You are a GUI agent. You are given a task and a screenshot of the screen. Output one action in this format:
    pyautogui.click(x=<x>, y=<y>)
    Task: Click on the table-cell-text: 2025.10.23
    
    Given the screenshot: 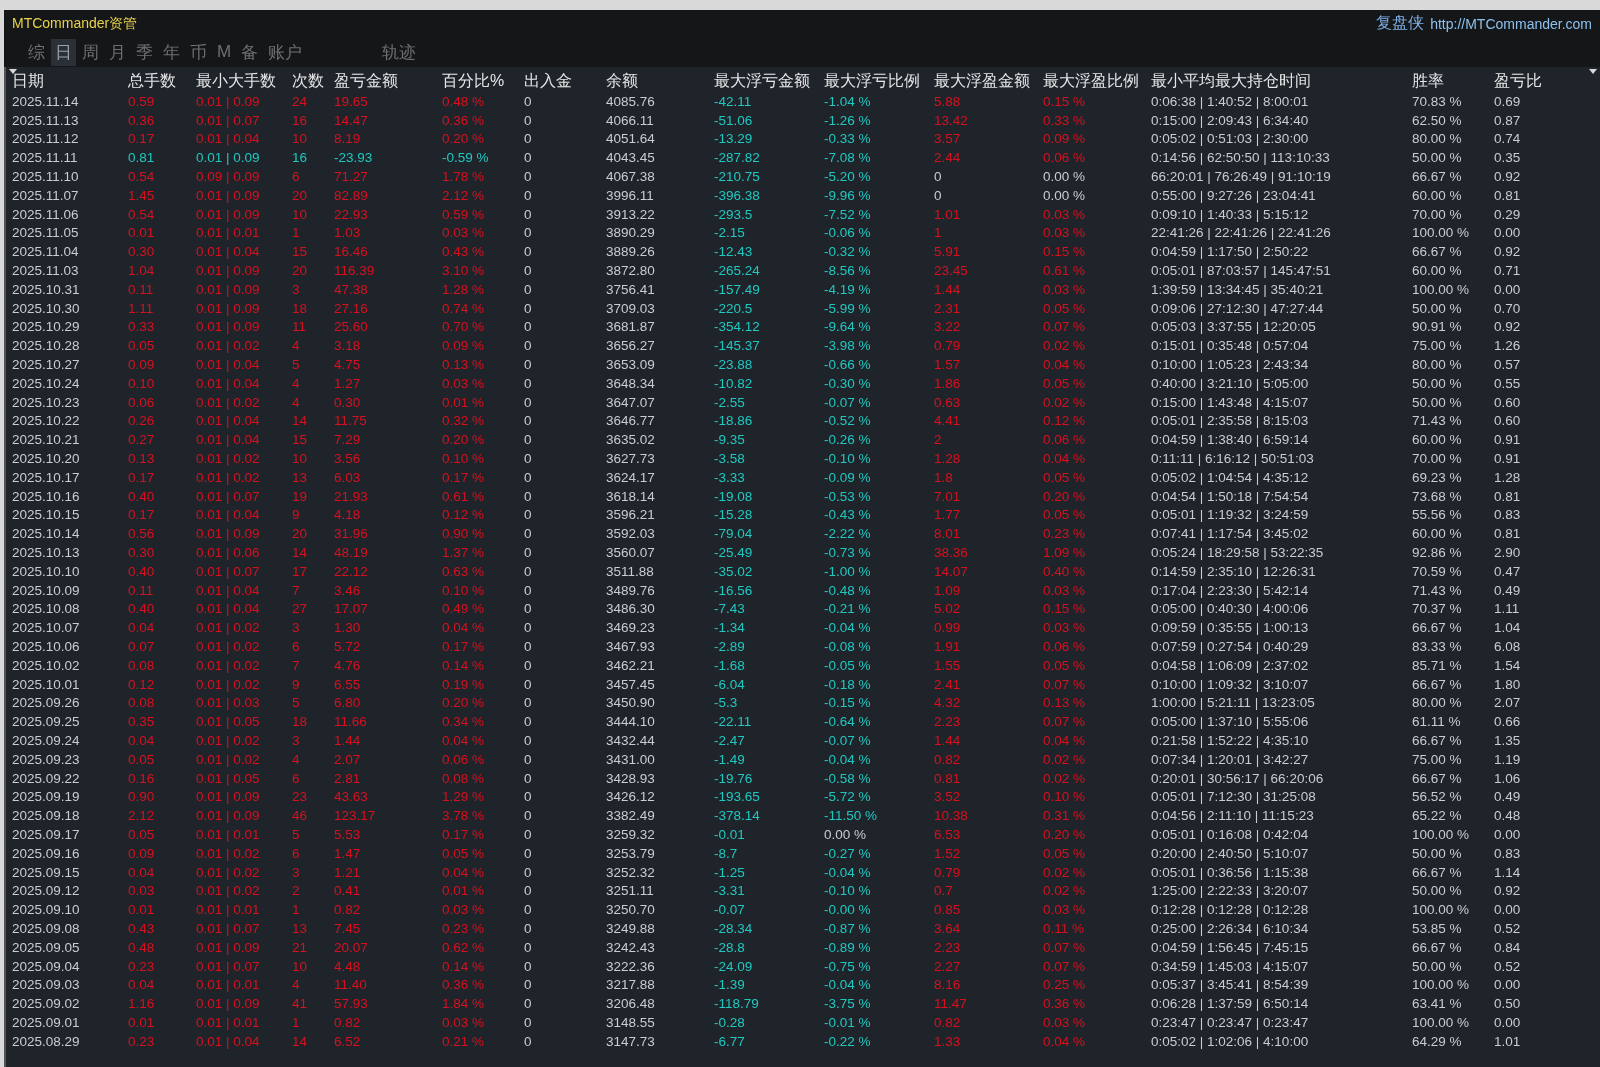 What is the action you would take?
    pyautogui.click(x=46, y=402)
    